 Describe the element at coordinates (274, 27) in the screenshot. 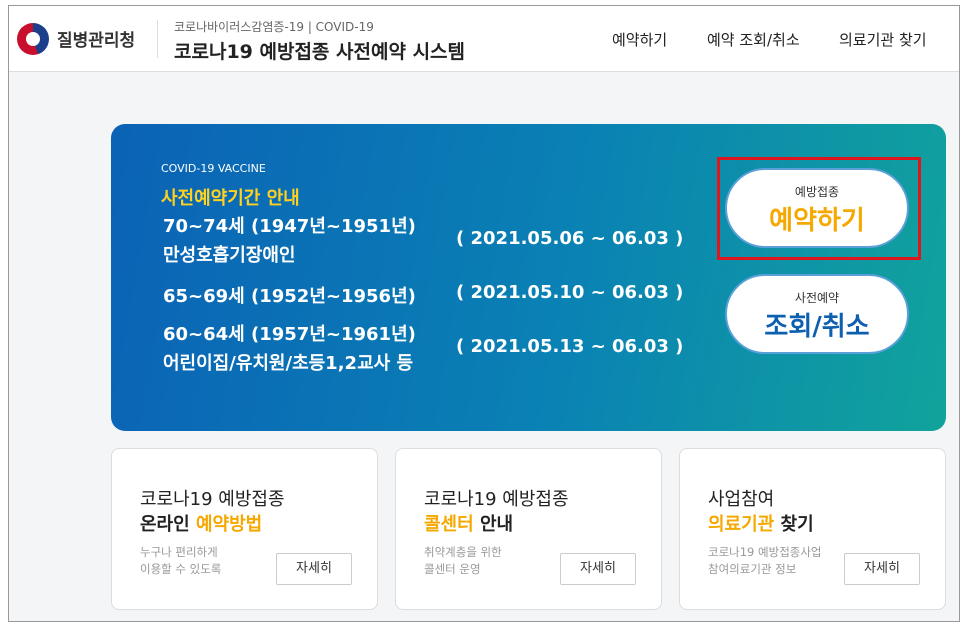

I see `site-subtitle: 코로나바이러스감염증-19 | COVID-19` at that location.